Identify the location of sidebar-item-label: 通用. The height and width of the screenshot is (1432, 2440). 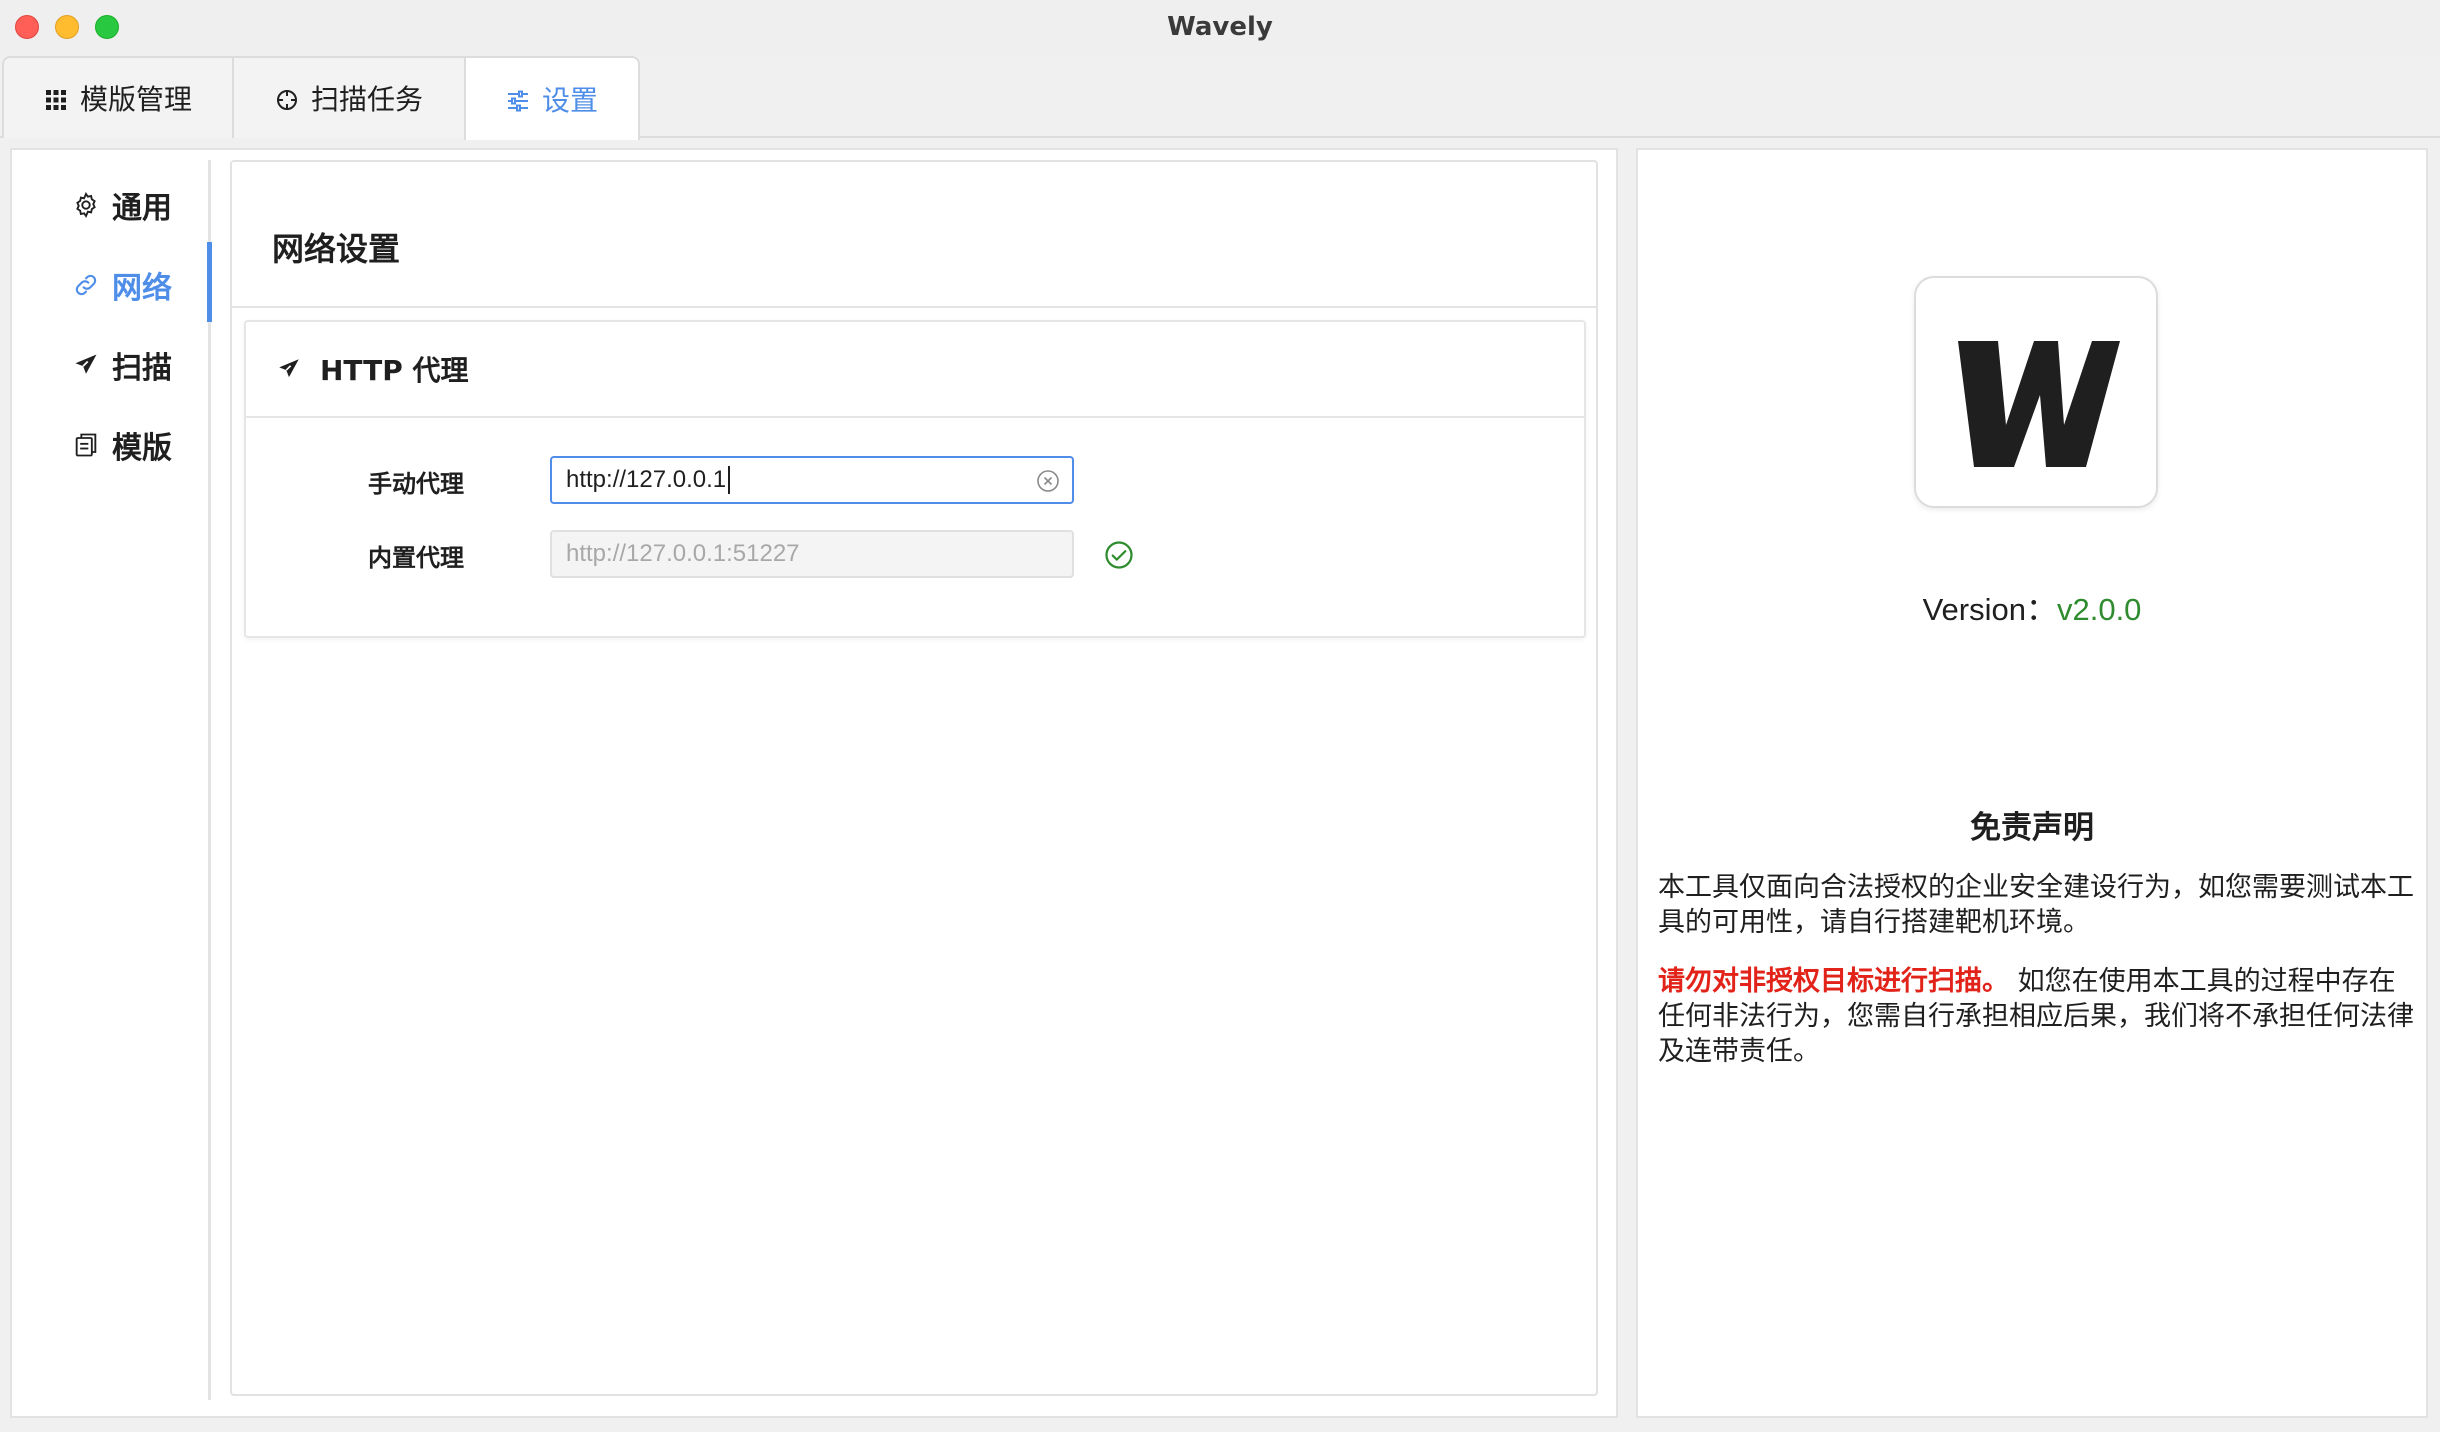
(142, 208).